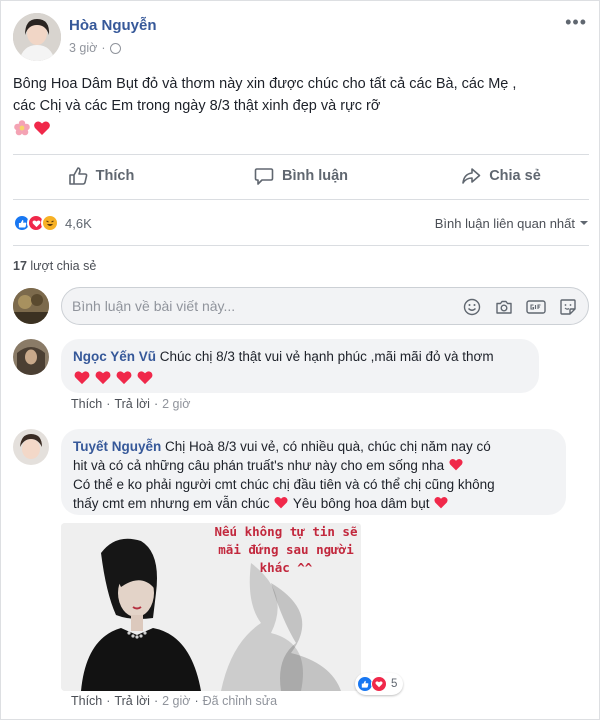 The height and width of the screenshot is (720, 600). Describe the element at coordinates (515, 176) in the screenshot. I see `share-label: Chia sẻ` at that location.